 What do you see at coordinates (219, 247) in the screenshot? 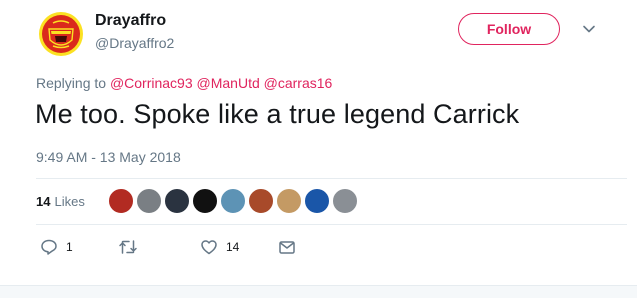
I see `like-button: 14` at bounding box center [219, 247].